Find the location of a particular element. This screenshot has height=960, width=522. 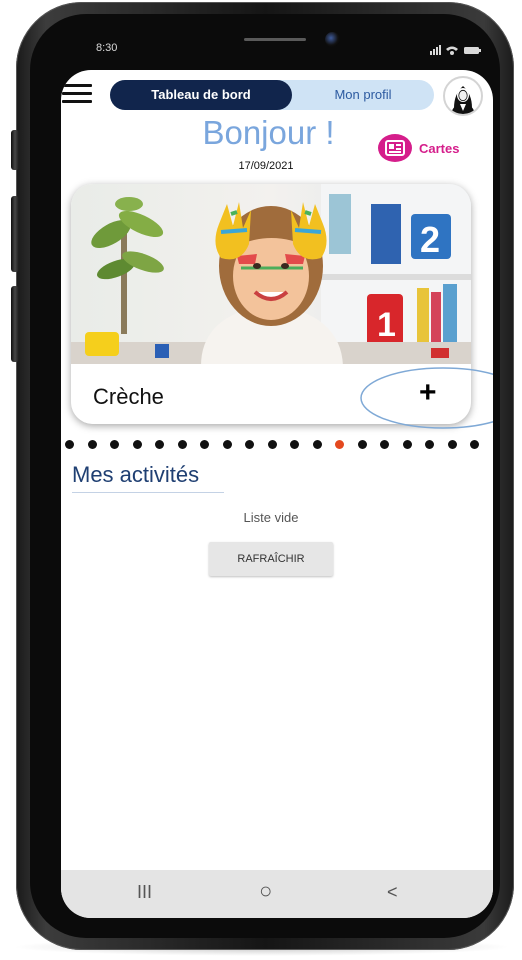

pagination-dot-active is located at coordinates (339, 444).